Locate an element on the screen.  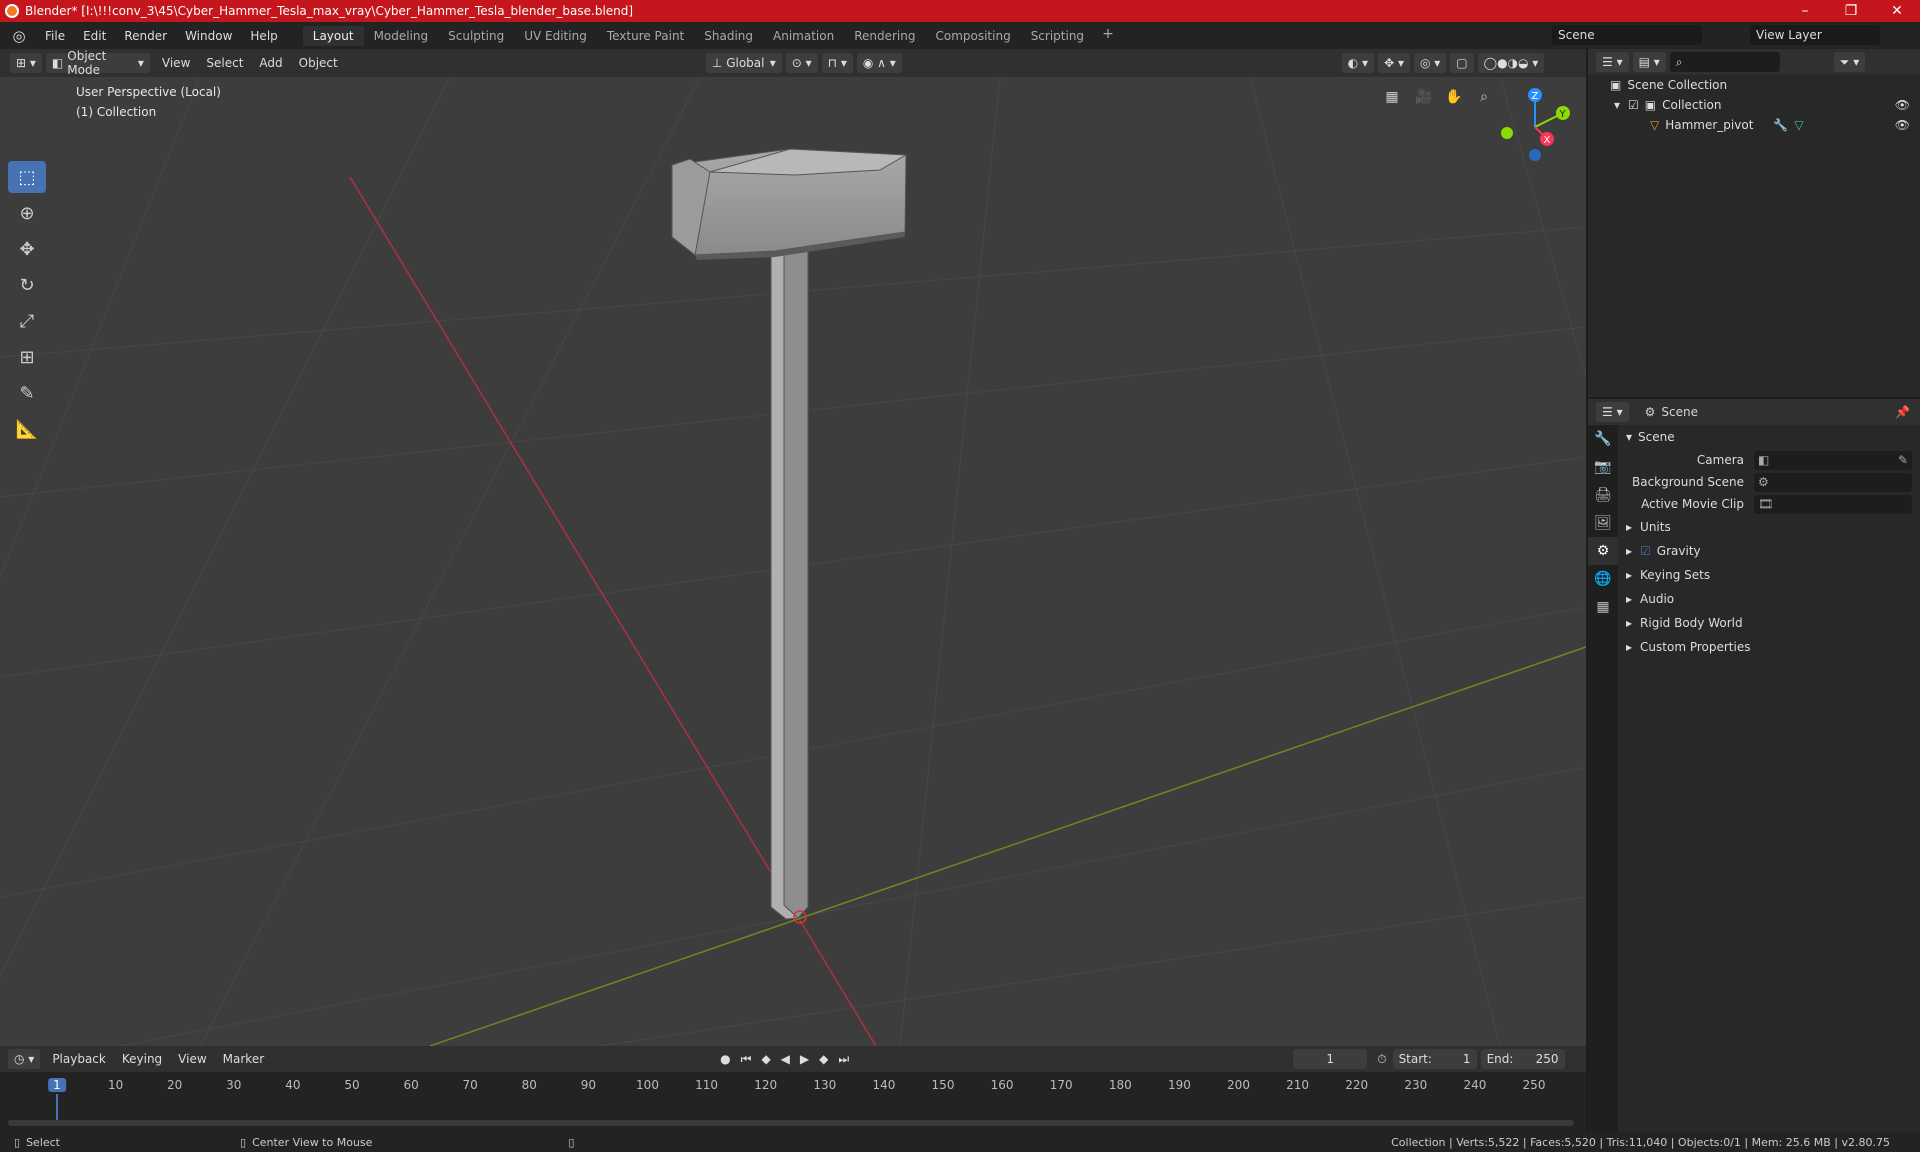
tab-layout: Layout is located at coordinates (333, 35).